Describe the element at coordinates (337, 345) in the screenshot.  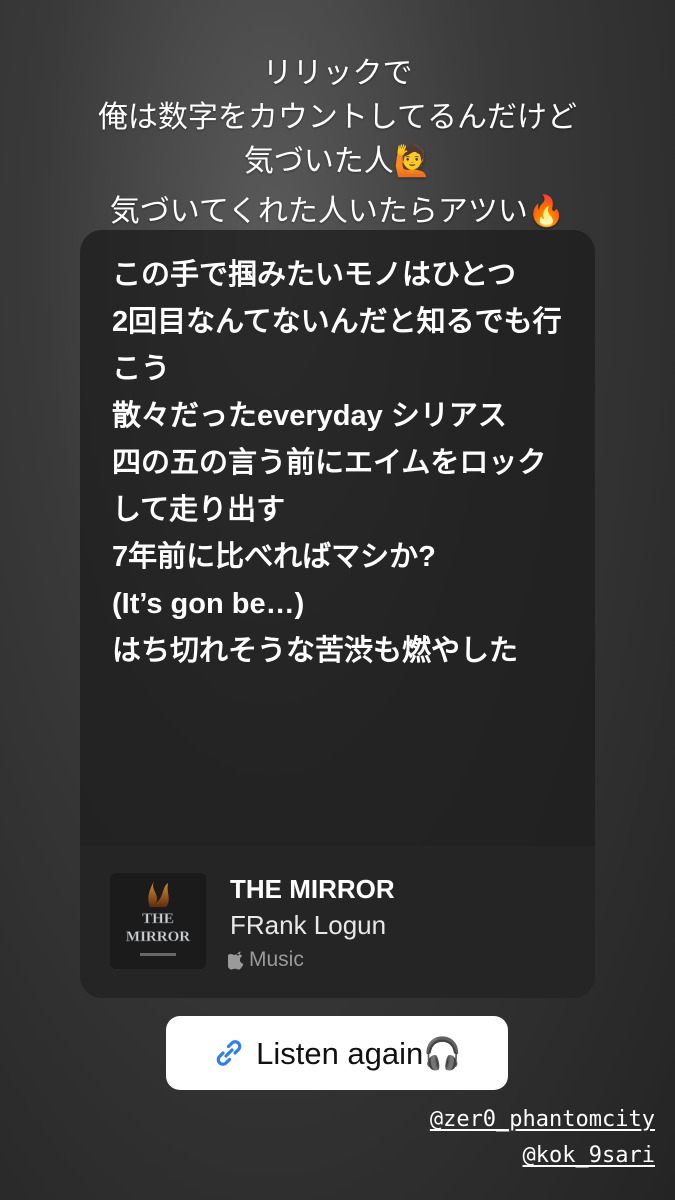
I see `lyric-line: 2回目なんてないんだと知るでも行こう` at that location.